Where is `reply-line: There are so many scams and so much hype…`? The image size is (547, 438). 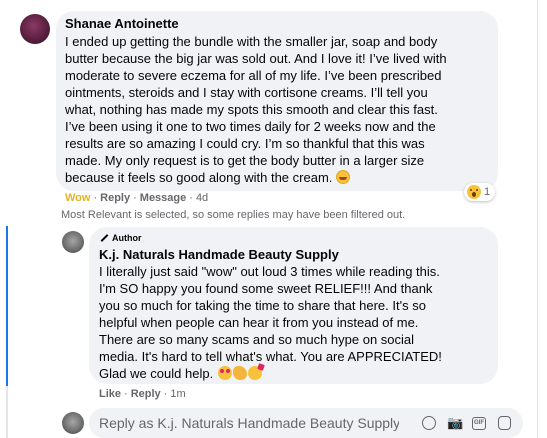 reply-line: There are so many scams and so much hype… is located at coordinates (257, 339).